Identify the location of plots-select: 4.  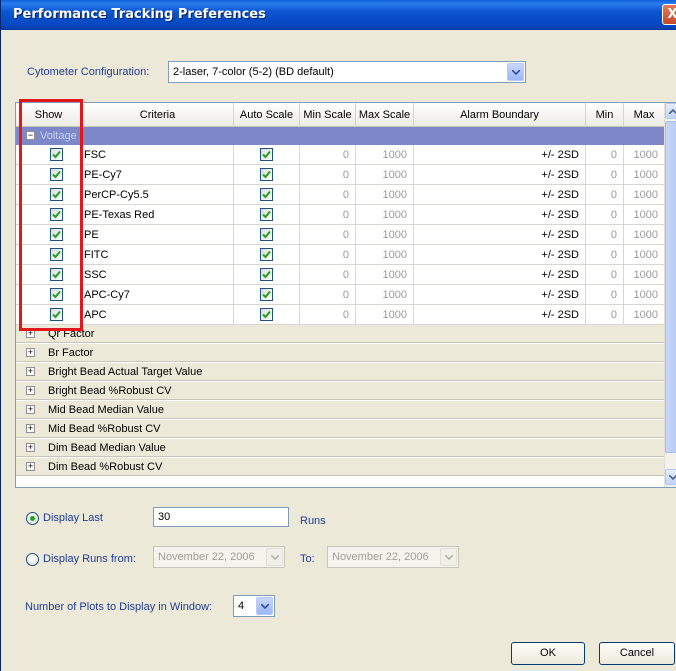
(254, 606).